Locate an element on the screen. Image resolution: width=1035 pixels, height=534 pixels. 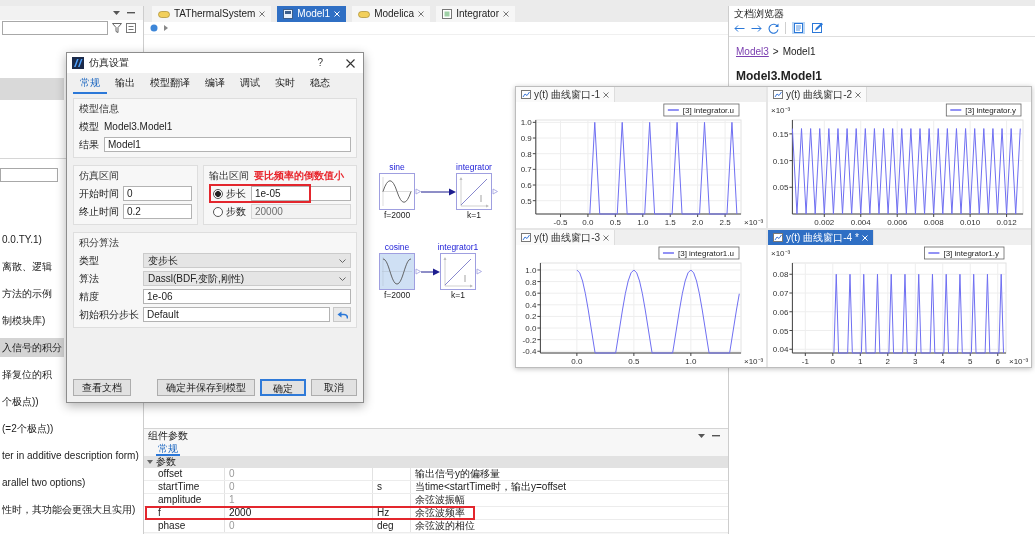
tree-item: 入信号的积分 is located at coordinates (32, 347).